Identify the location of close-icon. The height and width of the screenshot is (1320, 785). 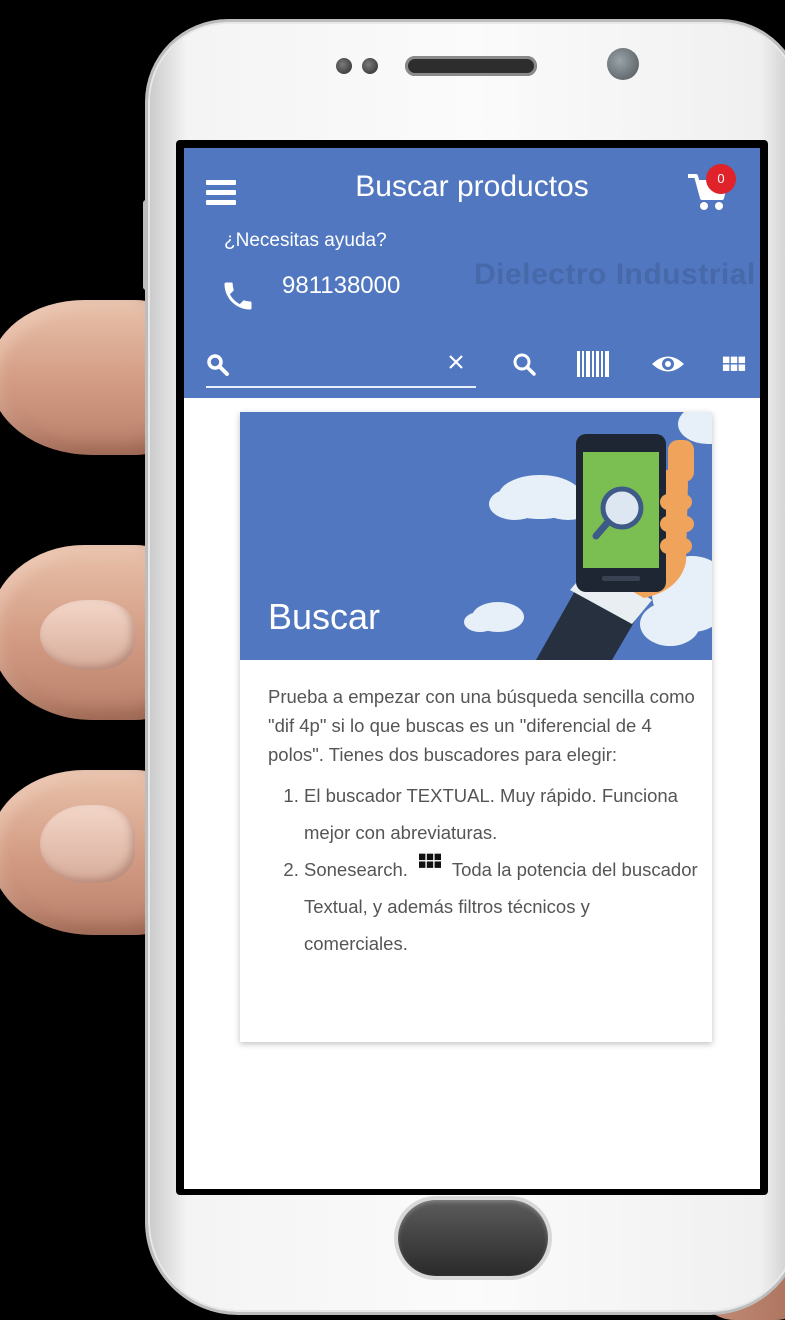
(456, 362).